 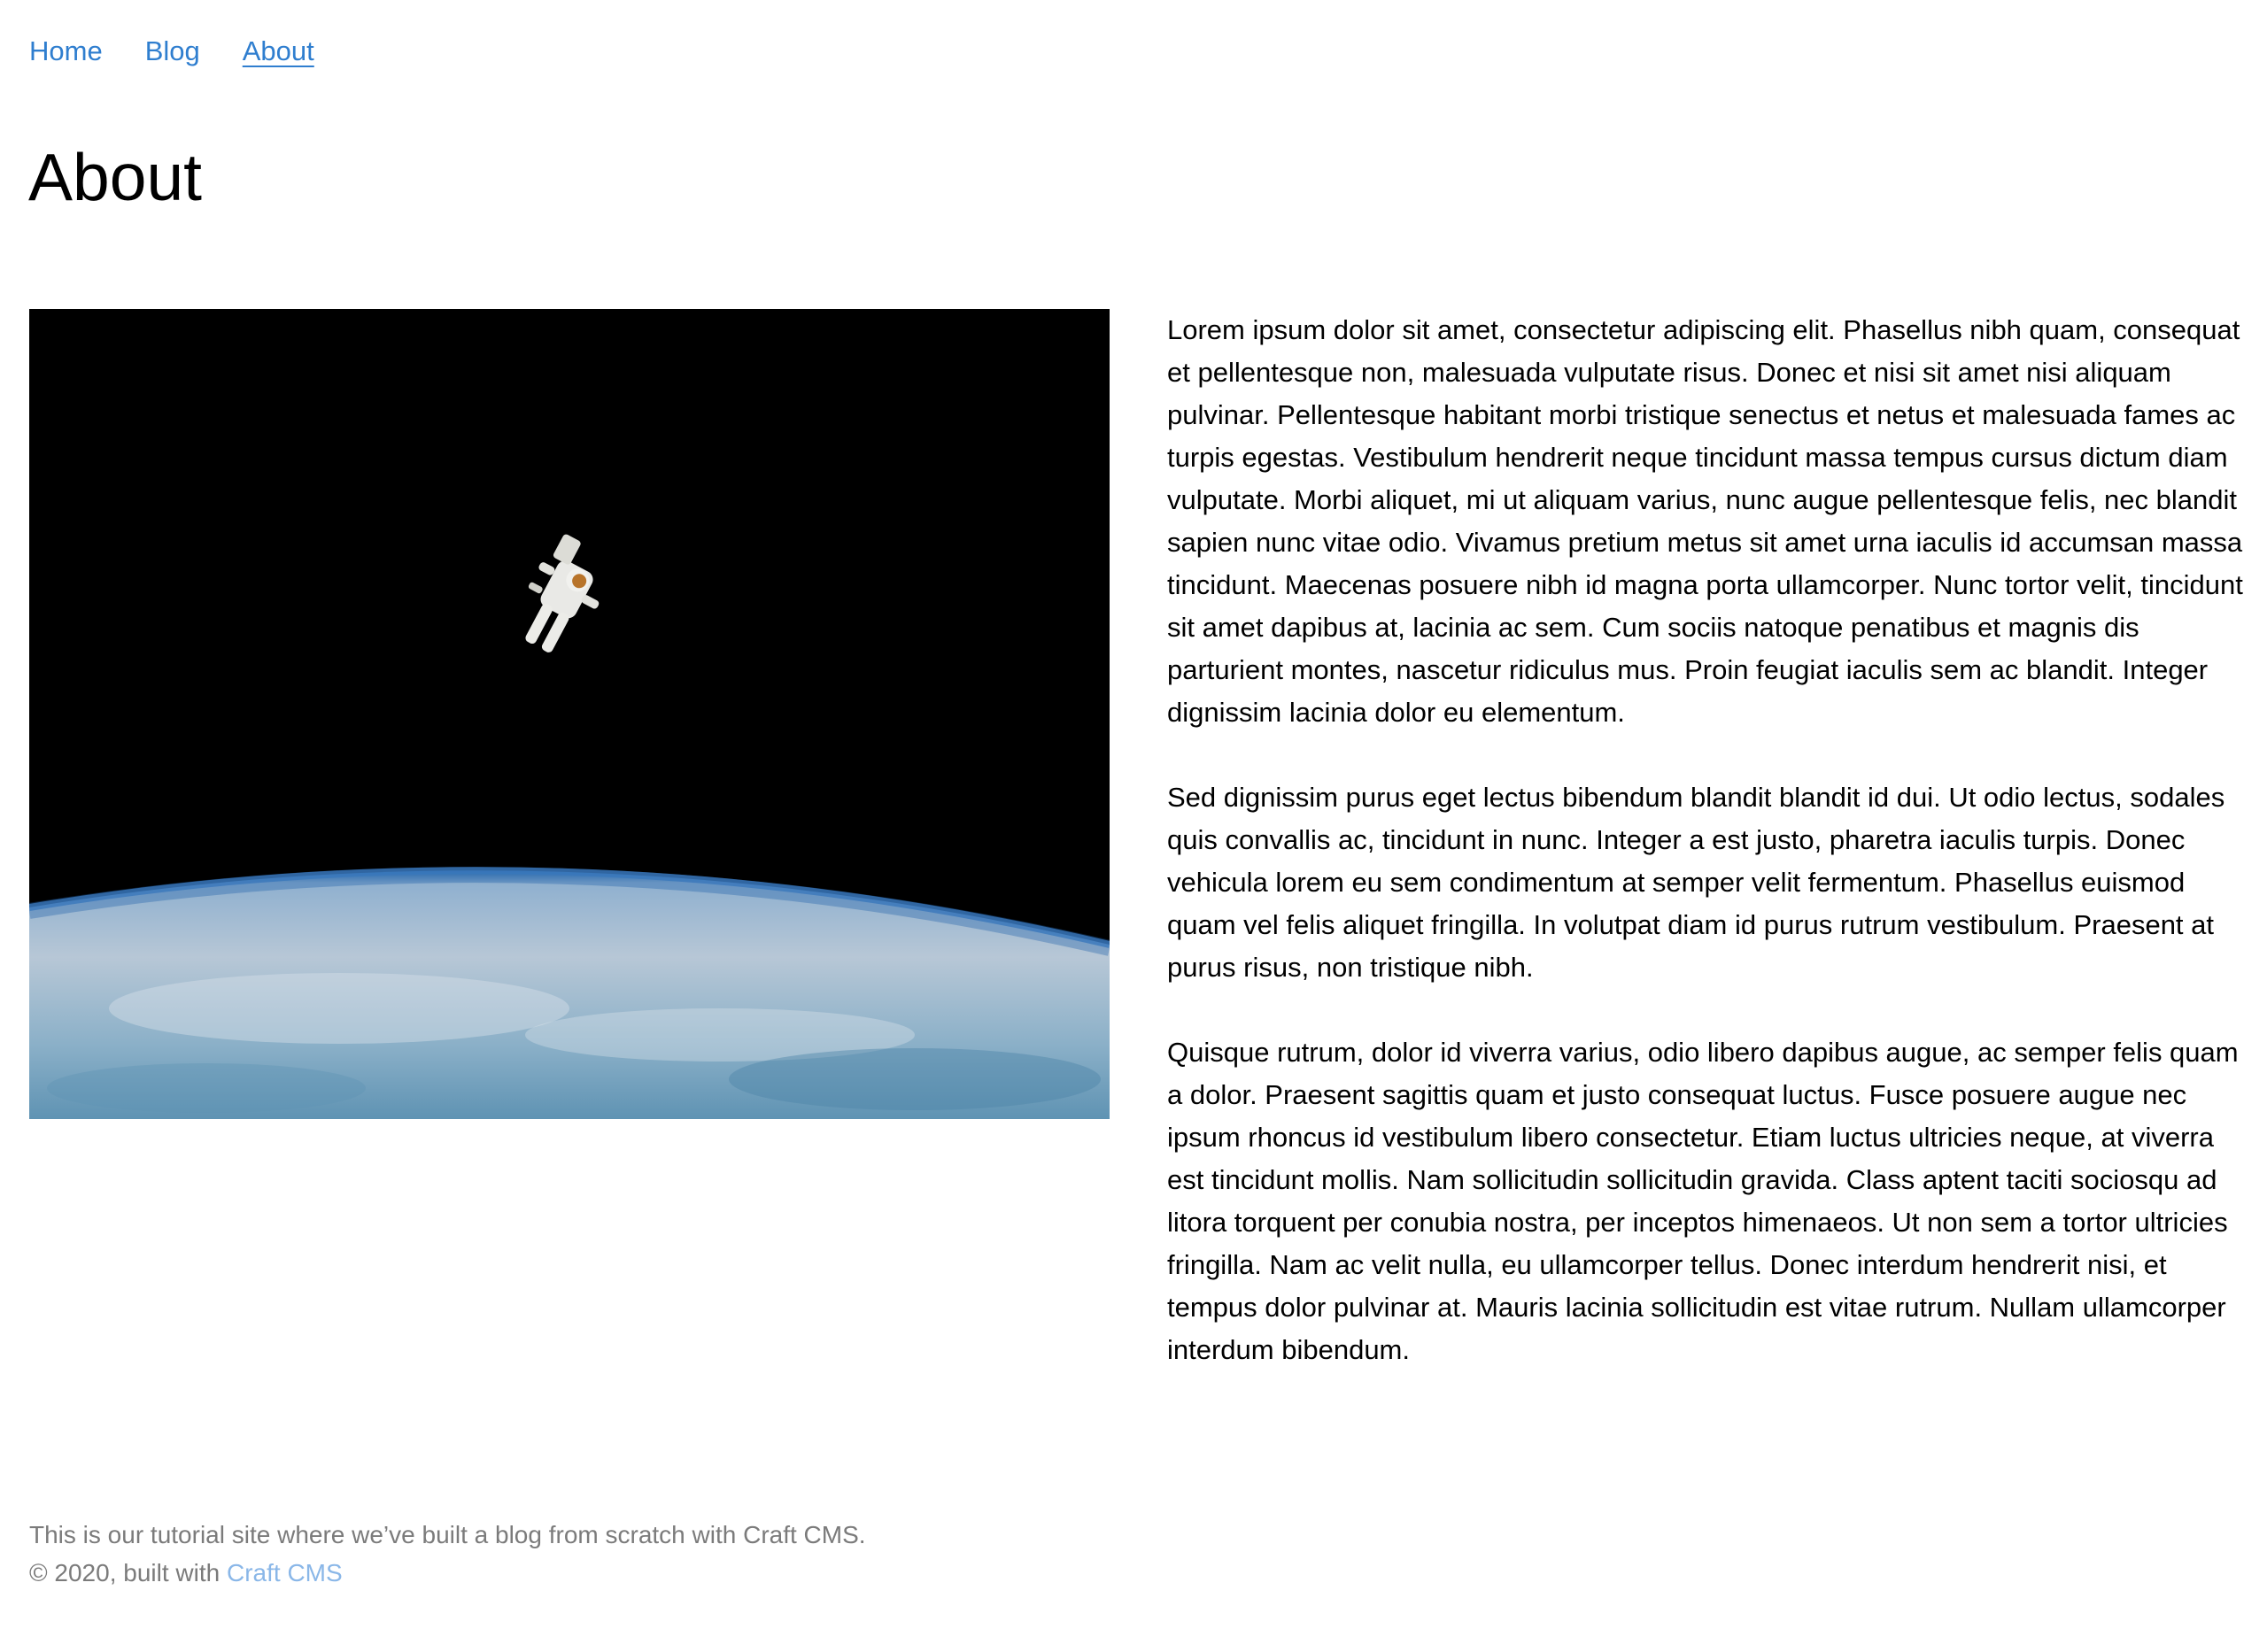 What do you see at coordinates (66, 51) in the screenshot?
I see `nav-link-home: Home` at bounding box center [66, 51].